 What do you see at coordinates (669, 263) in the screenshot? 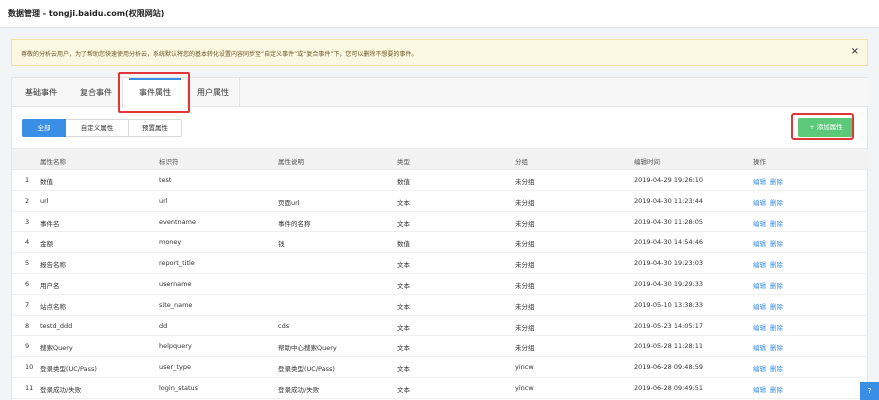
I see `property-edit-time: 2019-04-30 19:23:03` at bounding box center [669, 263].